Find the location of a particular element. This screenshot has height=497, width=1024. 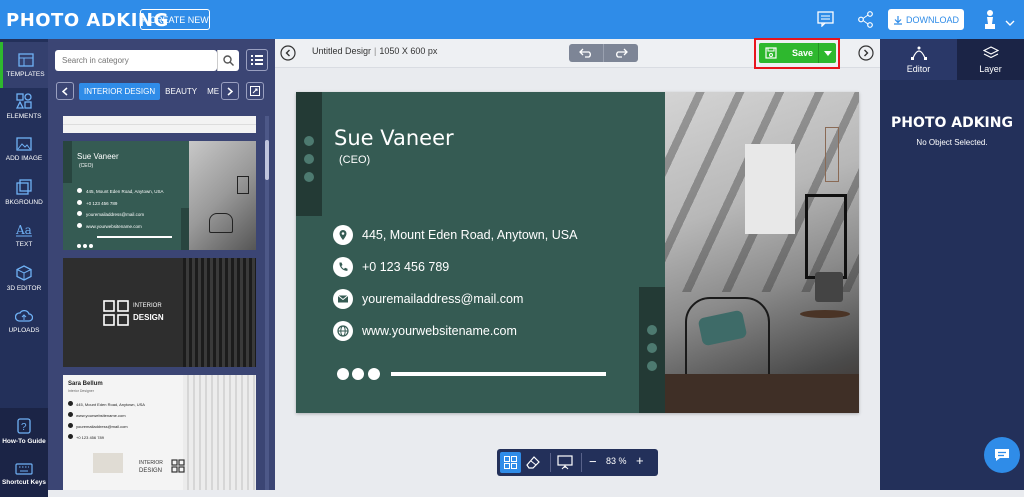

download-button: DOWNLOAD is located at coordinates (926, 19).